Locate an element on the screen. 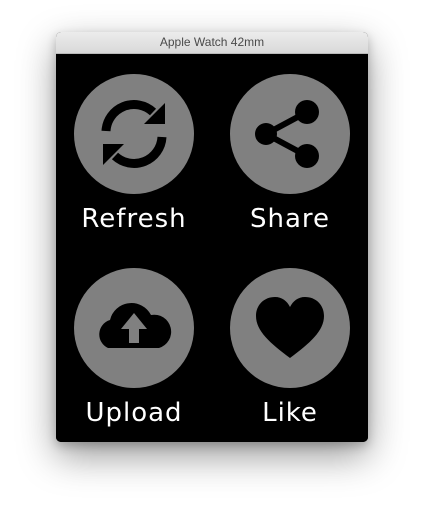  refresh-button-circle is located at coordinates (134, 134).